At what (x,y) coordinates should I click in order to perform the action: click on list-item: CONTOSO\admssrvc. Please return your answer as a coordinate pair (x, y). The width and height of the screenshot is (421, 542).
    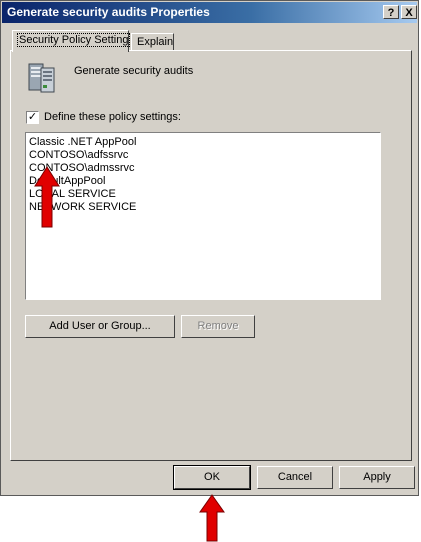
    Looking at the image, I should click on (203, 168).